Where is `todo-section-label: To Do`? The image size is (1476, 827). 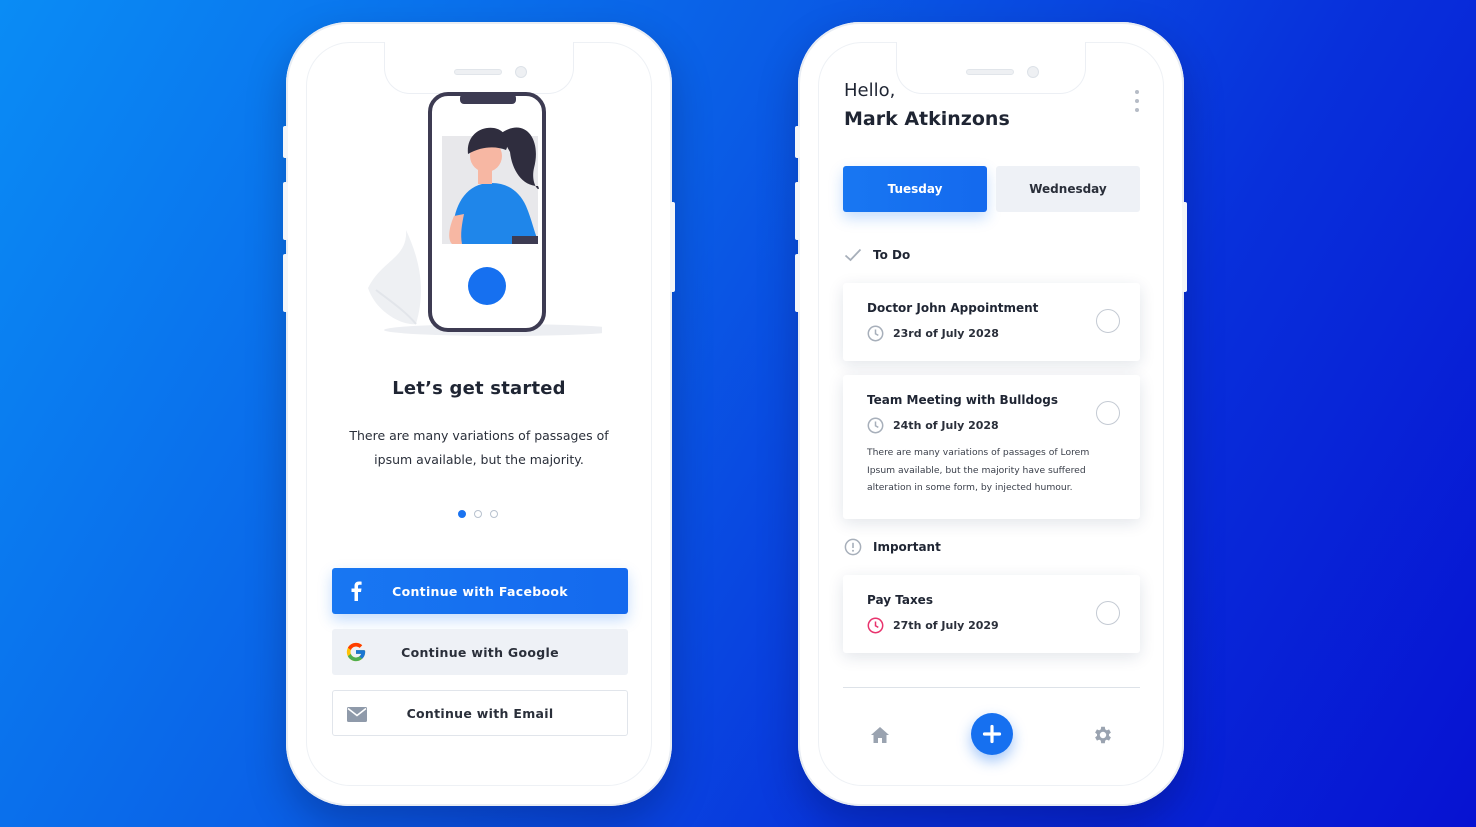 todo-section-label: To Do is located at coordinates (892, 255).